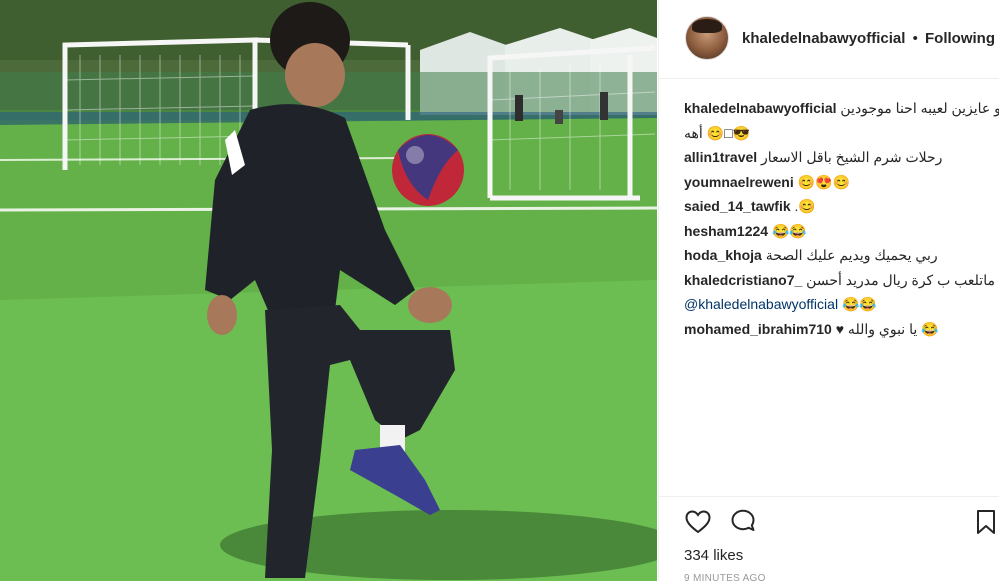 This screenshot has height=584, width=999. Describe the element at coordinates (760, 108) in the screenshot. I see `comment-username: khaledelnabawyofficial` at that location.